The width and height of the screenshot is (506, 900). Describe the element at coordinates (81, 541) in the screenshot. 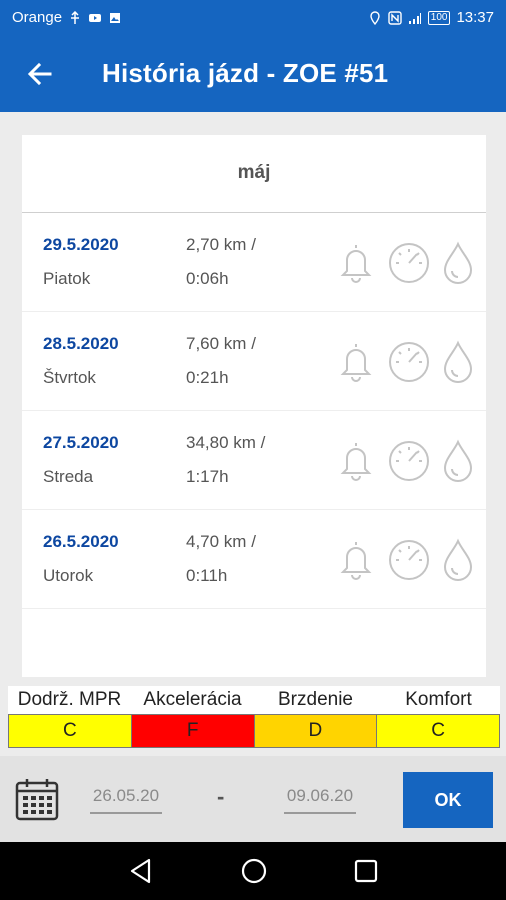

I see `trip-date: 26.5.2020` at that location.